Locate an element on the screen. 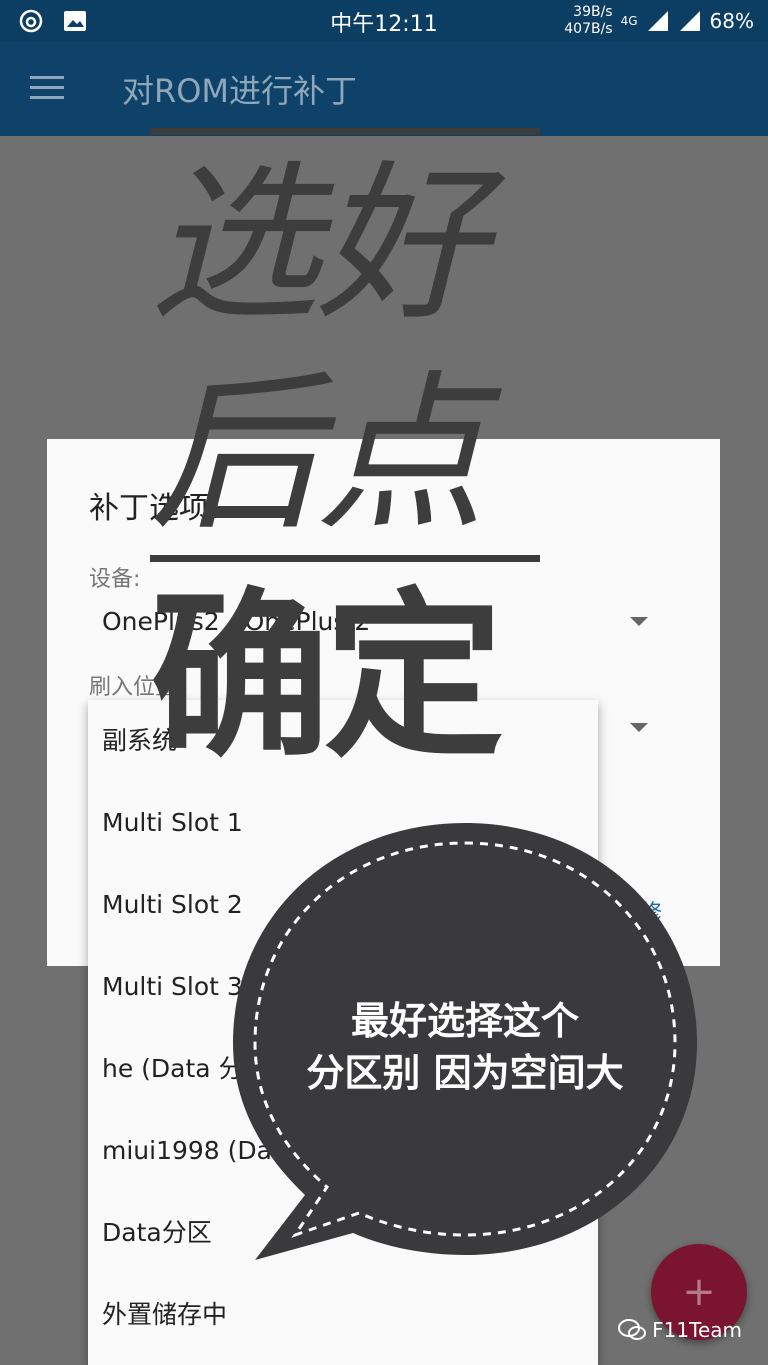  app-bar: 对ROM进行补丁 is located at coordinates (384, 89).